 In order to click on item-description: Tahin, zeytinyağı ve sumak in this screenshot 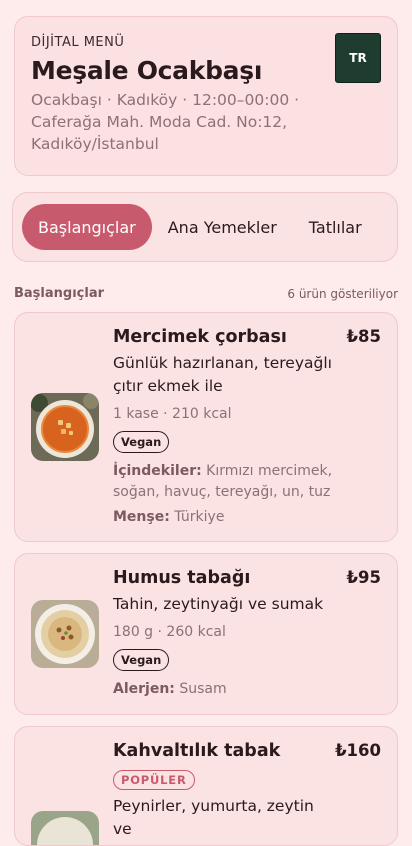, I will do `click(218, 604)`.